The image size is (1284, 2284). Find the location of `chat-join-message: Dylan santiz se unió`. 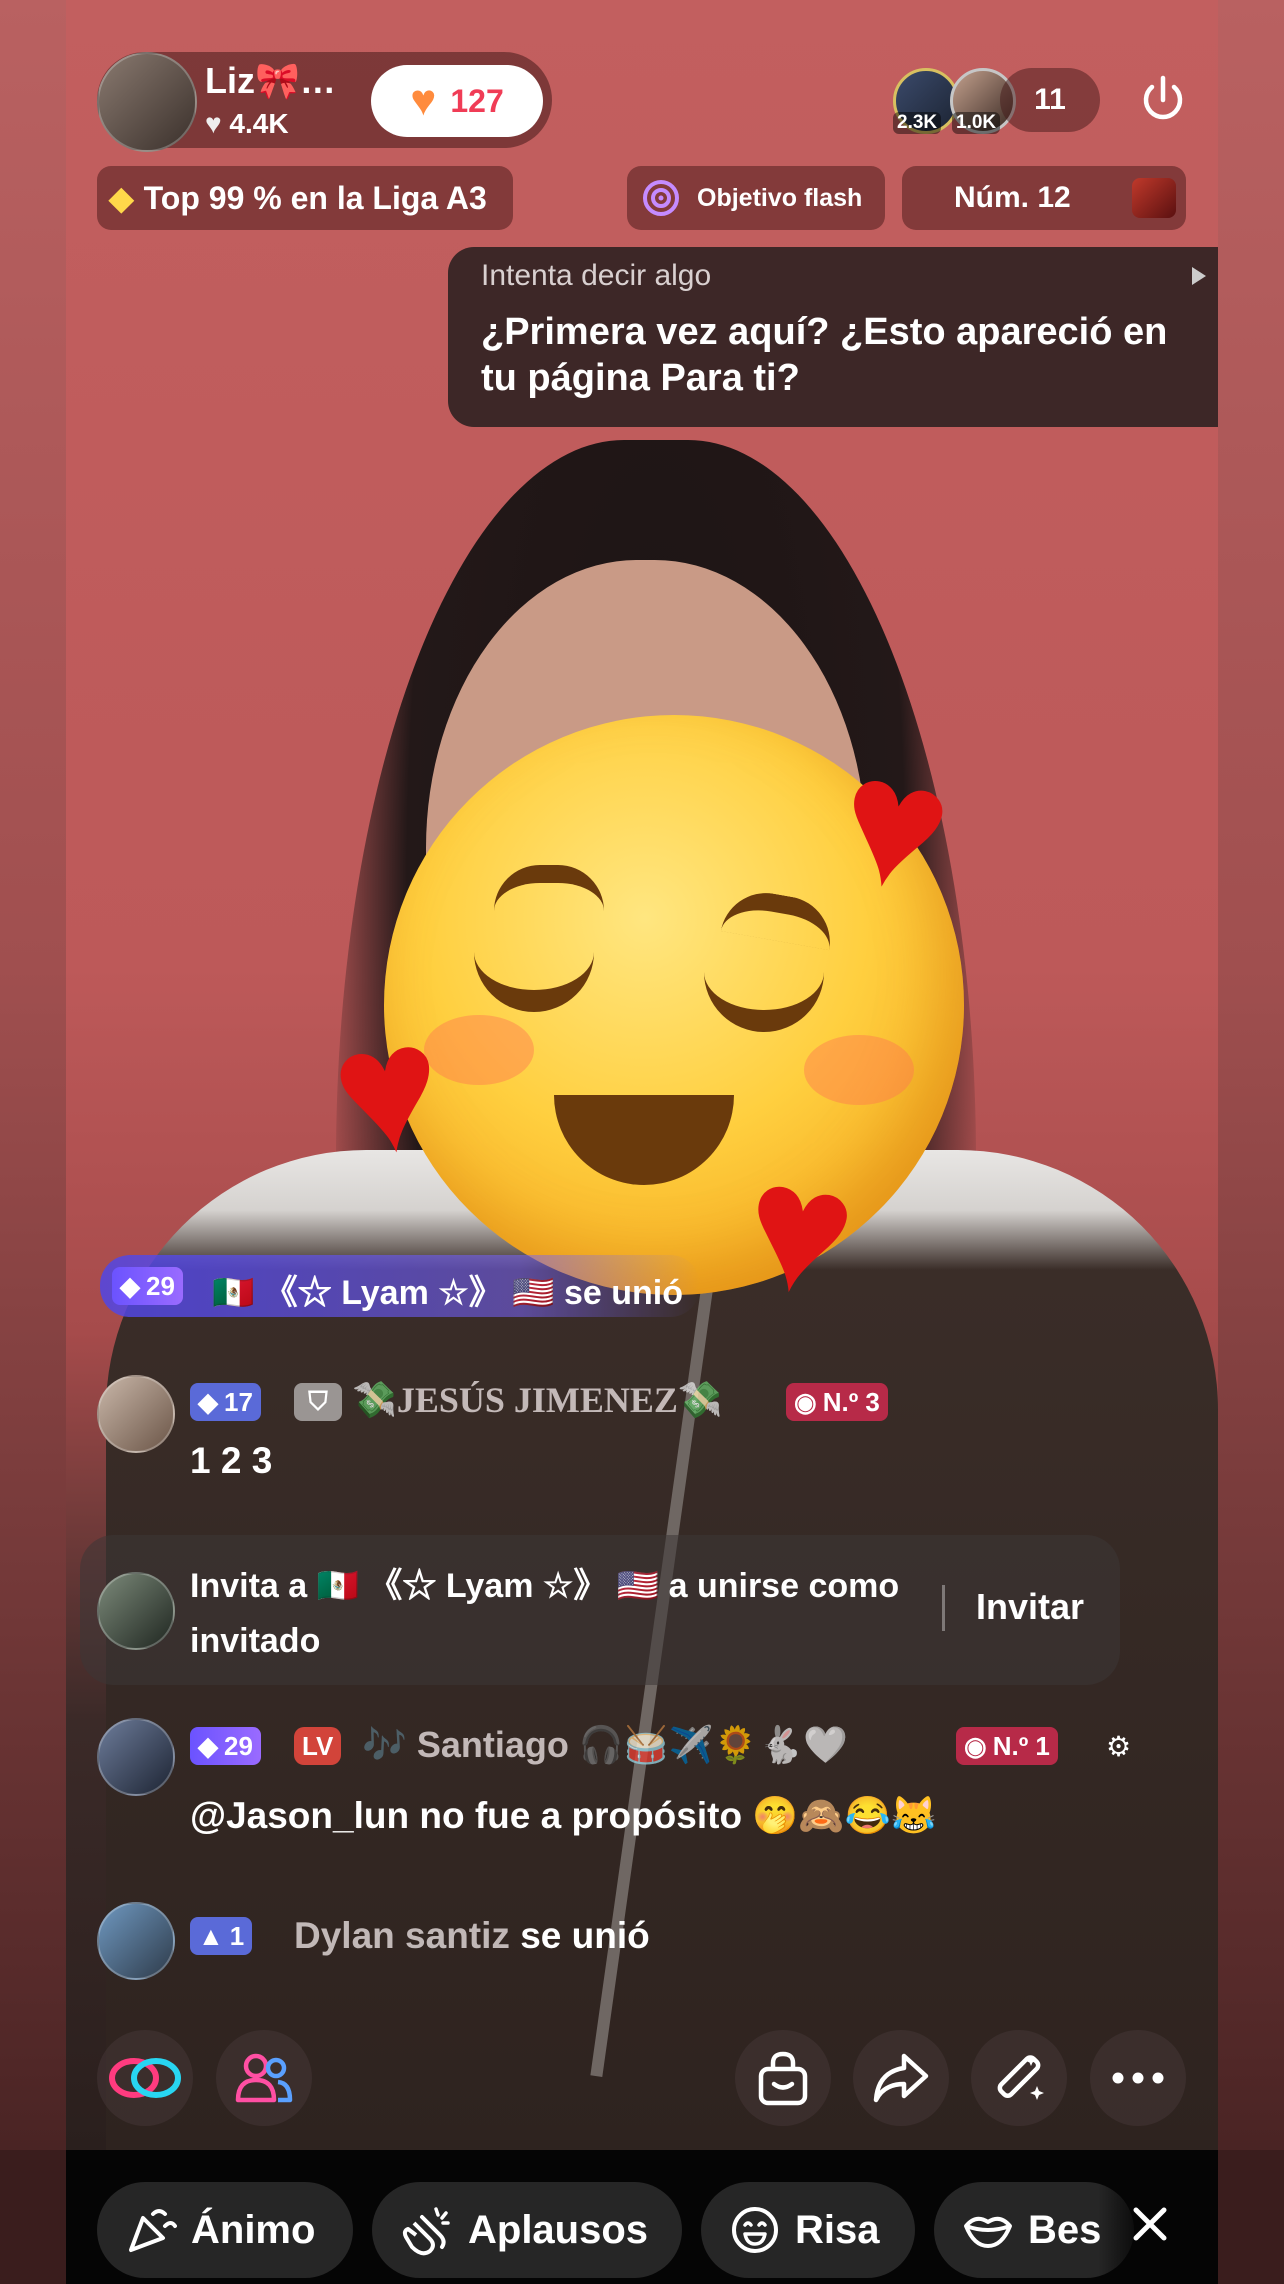

chat-join-message: Dylan santiz se unió is located at coordinates (472, 1935).